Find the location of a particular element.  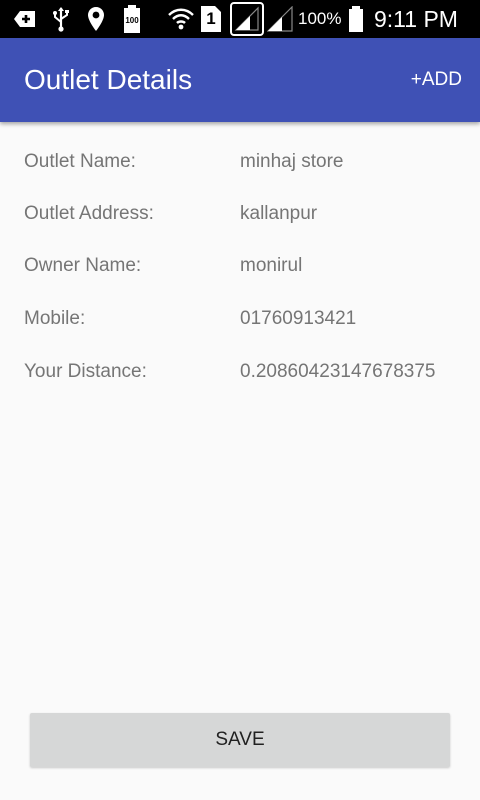

save-button: SAVE is located at coordinates (240, 740).